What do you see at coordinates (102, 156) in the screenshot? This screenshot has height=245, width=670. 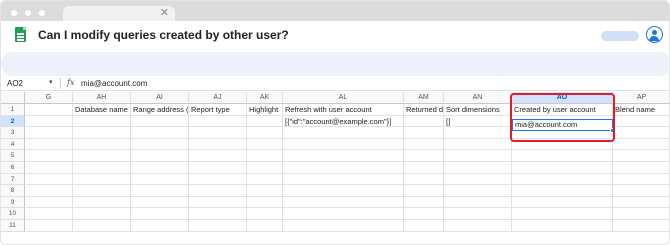 I see `cell-ah5` at bounding box center [102, 156].